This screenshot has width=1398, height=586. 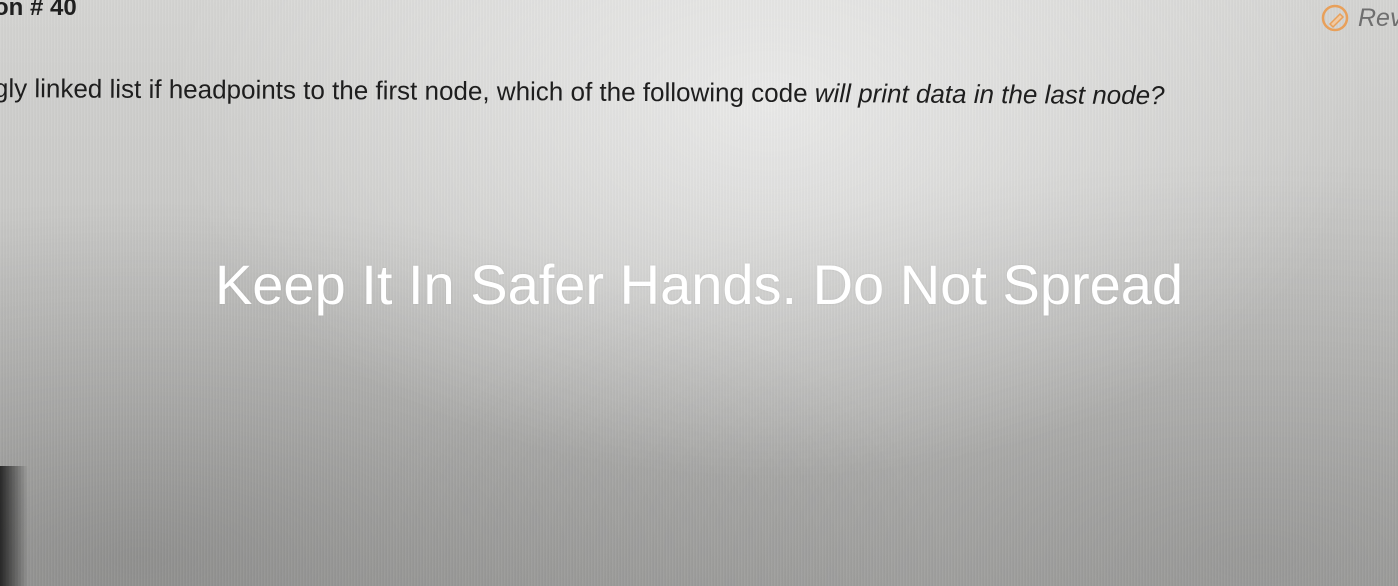 I want to click on corner-shadow, so click(x=14, y=526).